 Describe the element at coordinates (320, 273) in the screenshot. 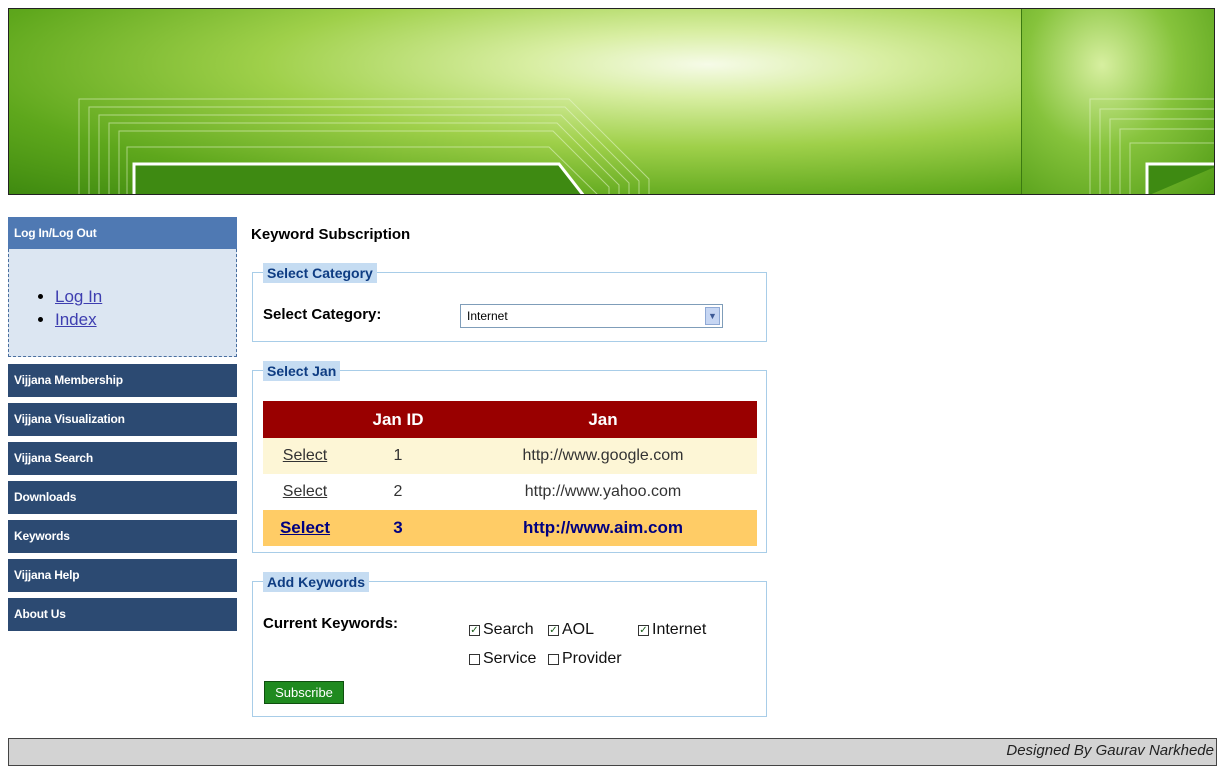

I see `category-legend: Select Category` at that location.